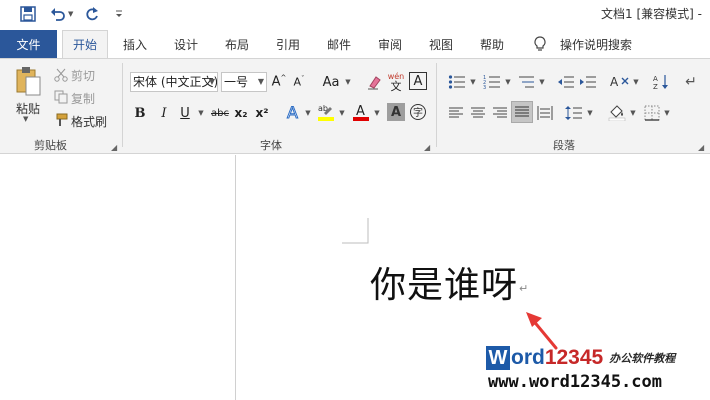  What do you see at coordinates (377, 113) in the screenshot?
I see `font-color-dropdown-icon: ▼` at bounding box center [377, 113].